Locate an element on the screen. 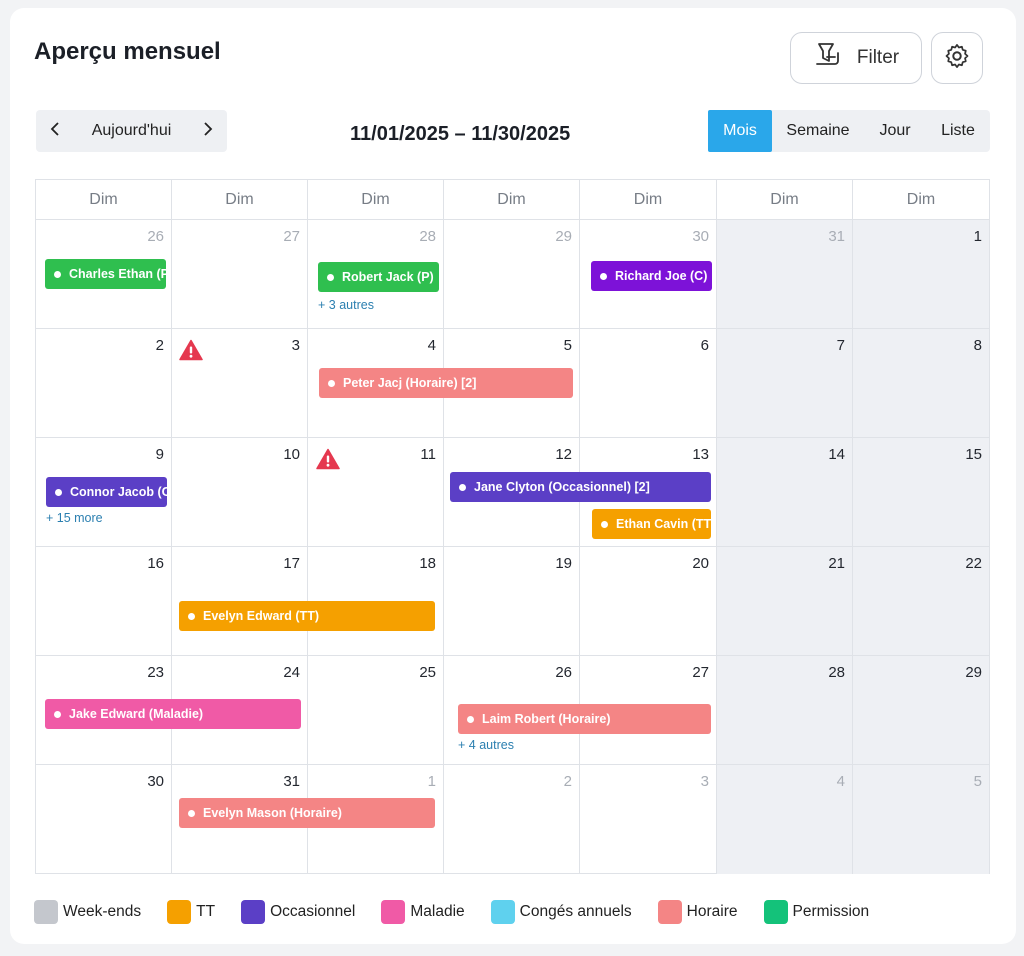 The image size is (1024, 956). event-bar: Richard Joe (C) is located at coordinates (651, 276).